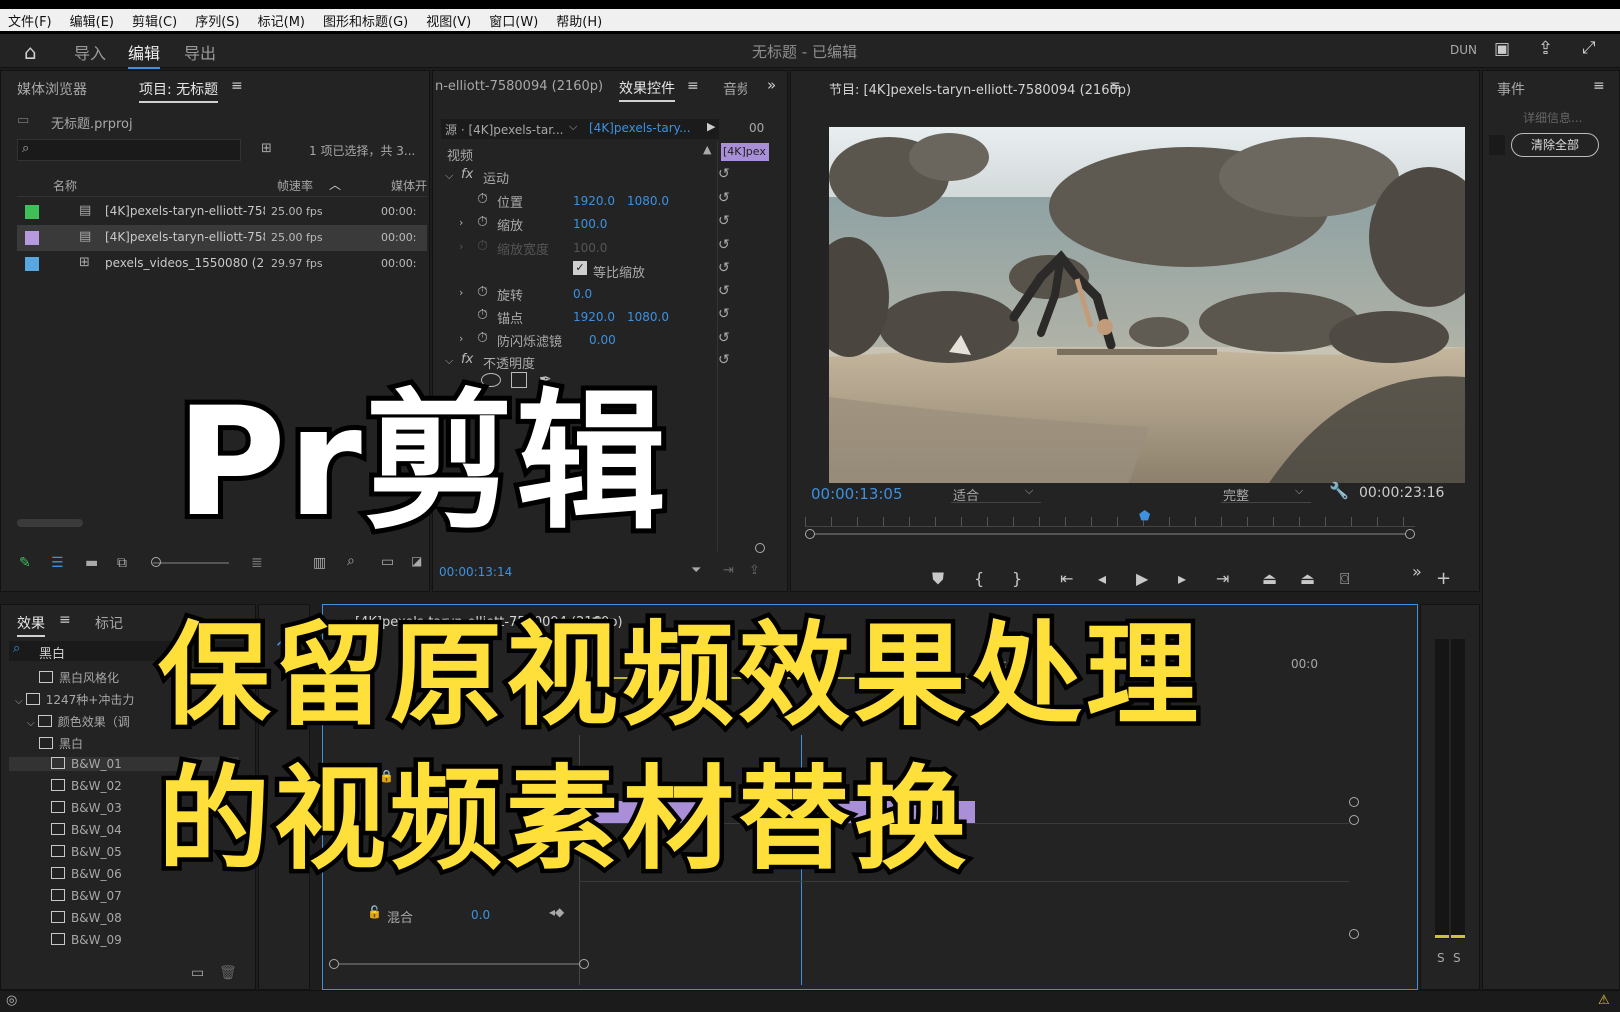 This screenshot has width=1620, height=1012. What do you see at coordinates (374, 912) in the screenshot?
I see `lock-icon: 🔓` at bounding box center [374, 912].